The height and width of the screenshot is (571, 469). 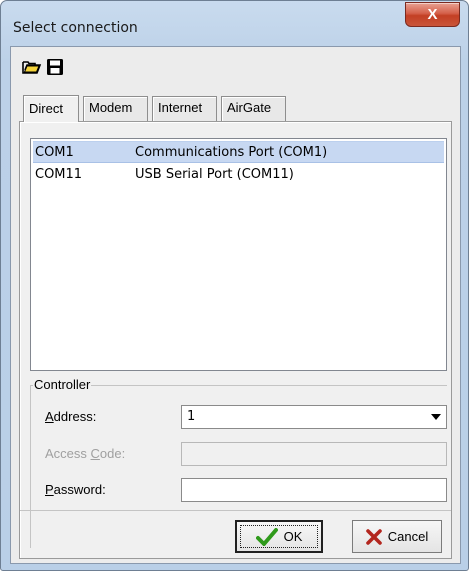 What do you see at coordinates (373, 536) in the screenshot?
I see `cancel-x-icon` at bounding box center [373, 536].